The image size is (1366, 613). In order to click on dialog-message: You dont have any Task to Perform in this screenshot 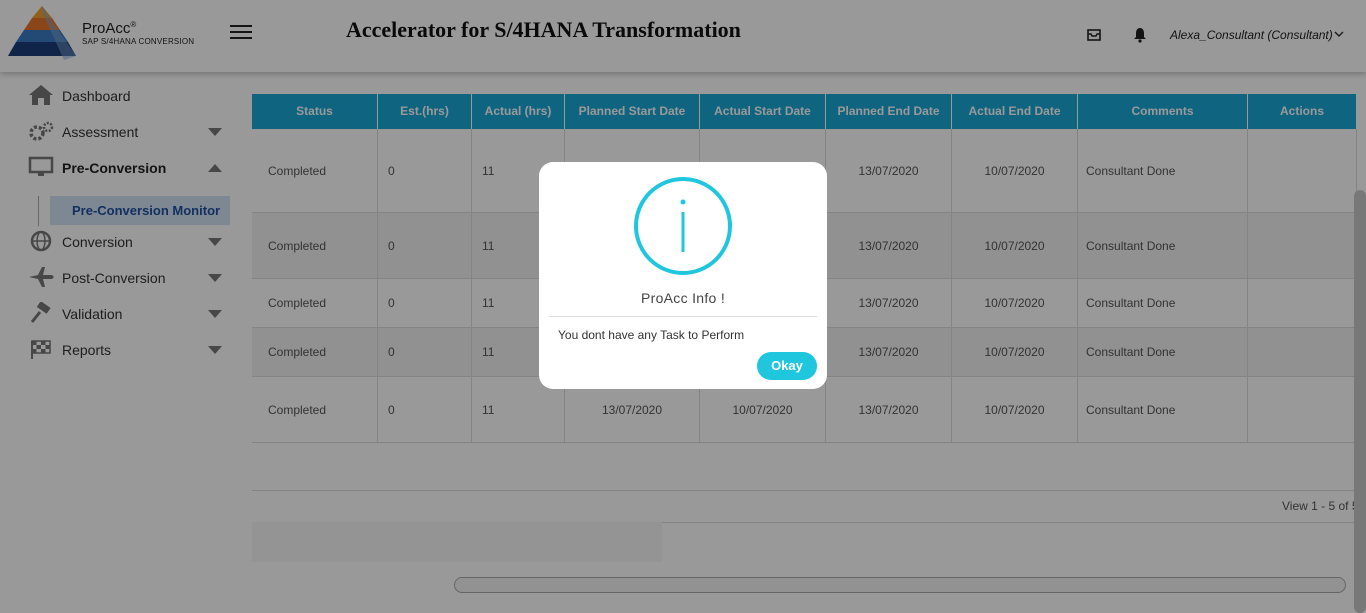, I will do `click(651, 335)`.